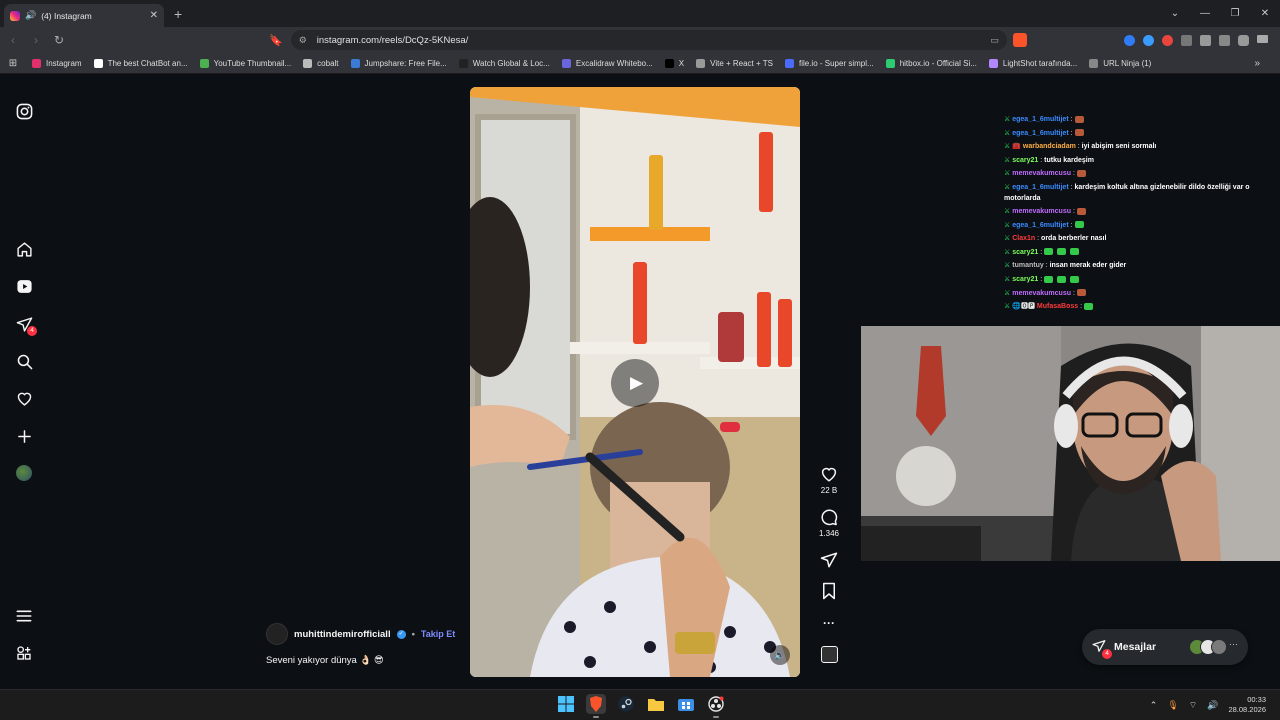 The width and height of the screenshot is (1280, 720). What do you see at coordinates (24, 473) in the screenshot?
I see `profile-avatar` at bounding box center [24, 473].